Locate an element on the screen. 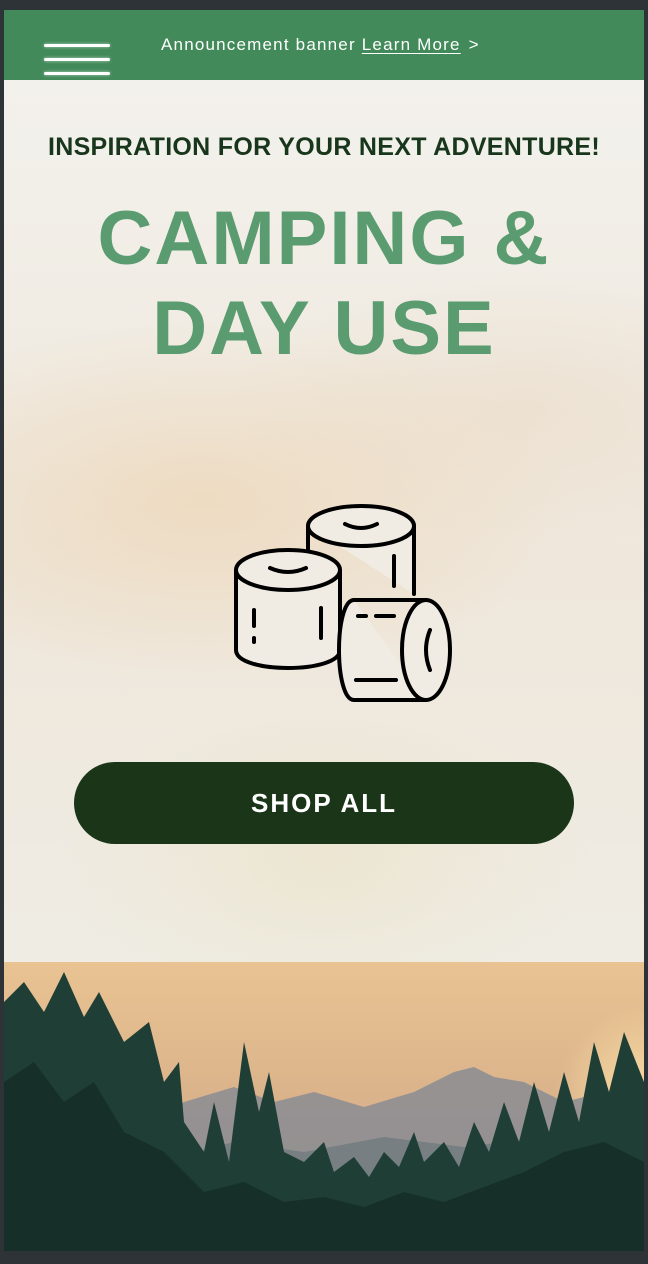 The height and width of the screenshot is (1264, 648). announcement-label: Announcement banner is located at coordinates (258, 44).